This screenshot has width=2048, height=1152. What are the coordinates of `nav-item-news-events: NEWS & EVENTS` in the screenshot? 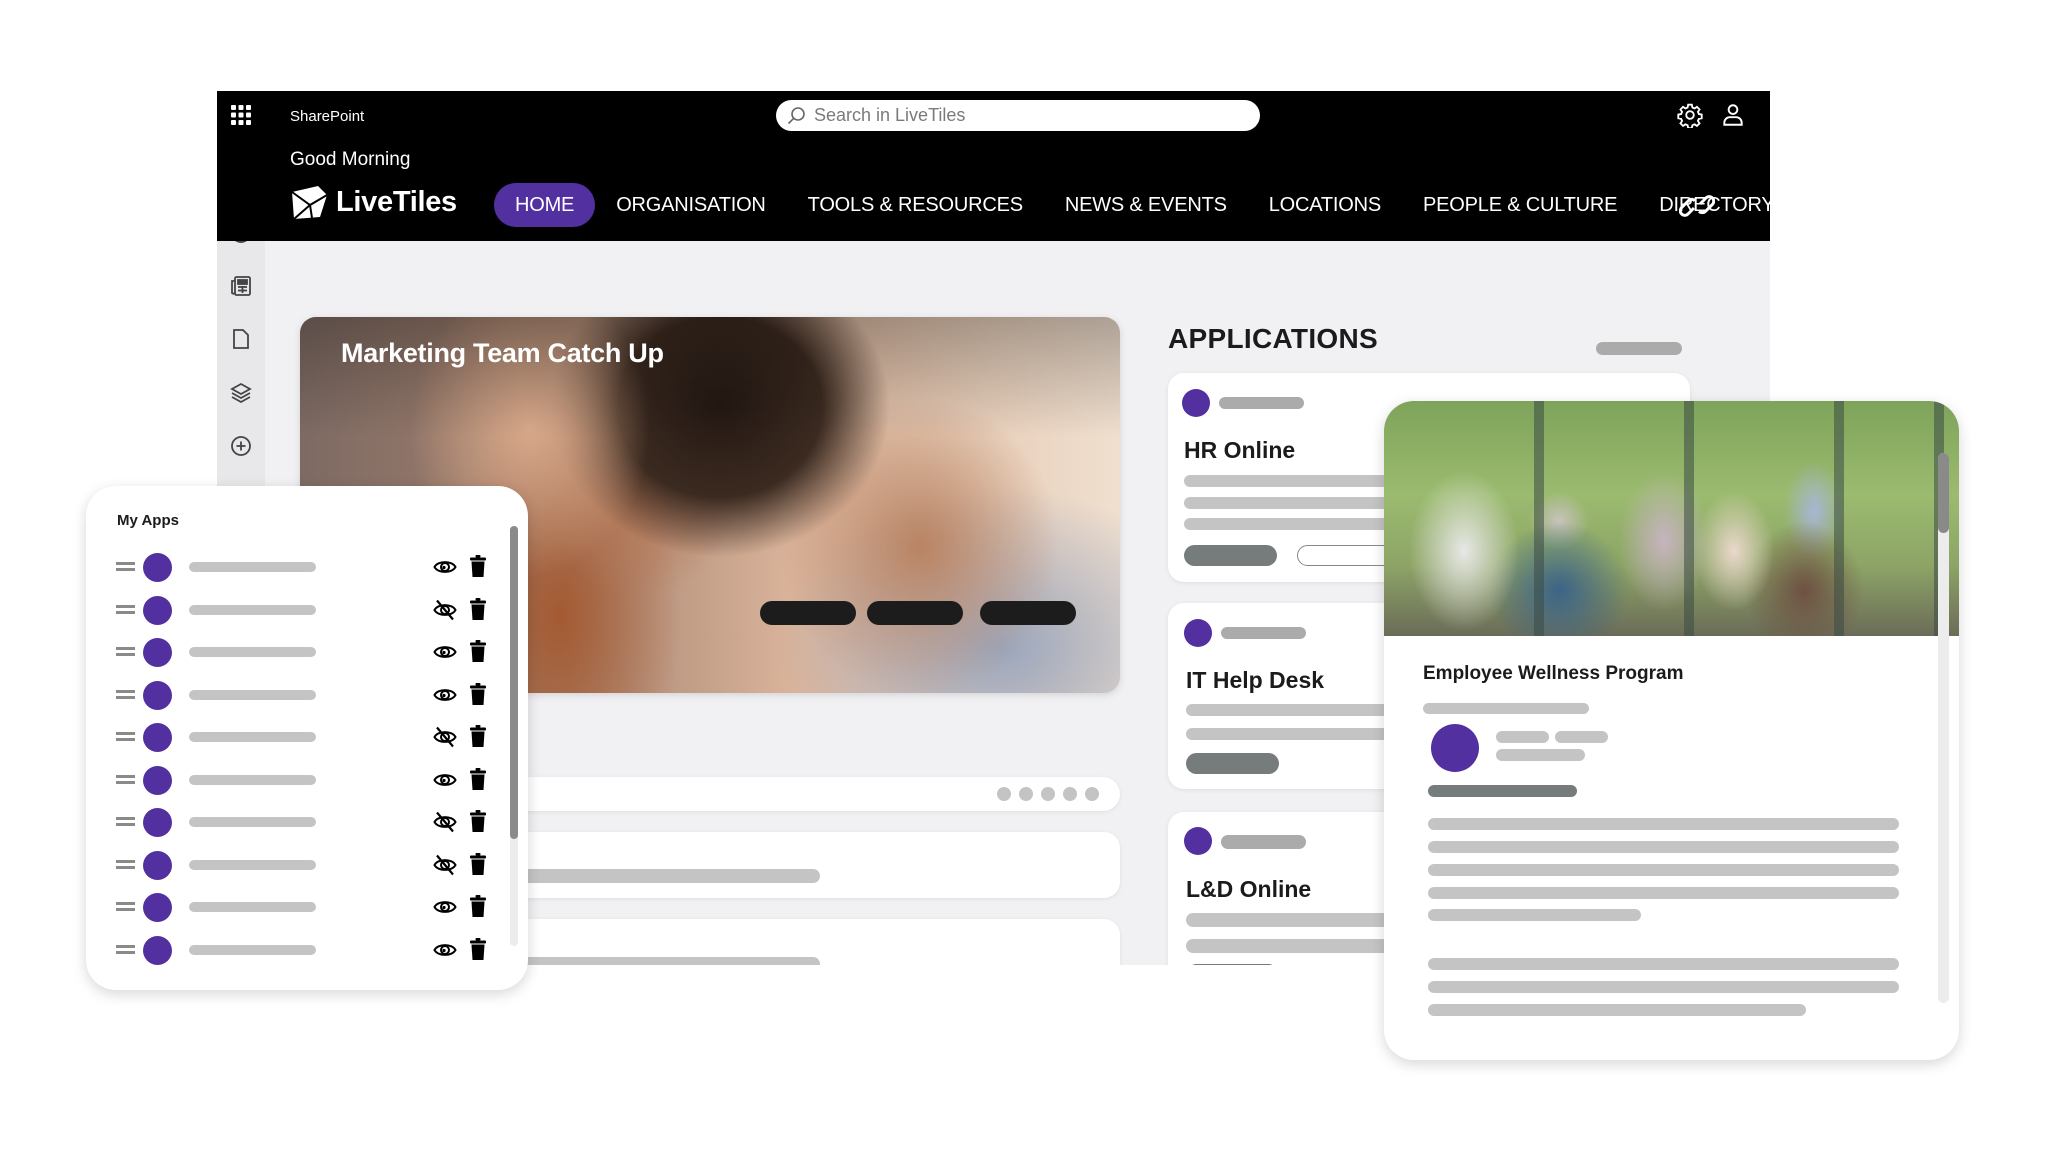 It's located at (1146, 205).